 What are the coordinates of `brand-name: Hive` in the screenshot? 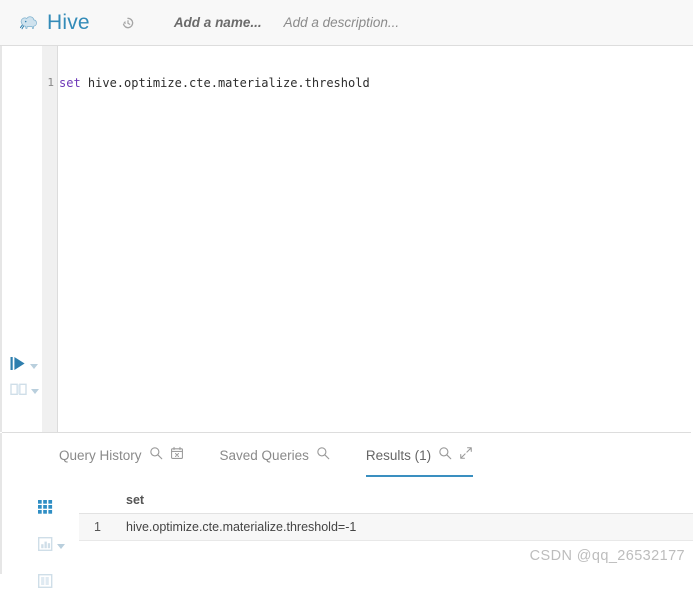 It's located at (68, 22).